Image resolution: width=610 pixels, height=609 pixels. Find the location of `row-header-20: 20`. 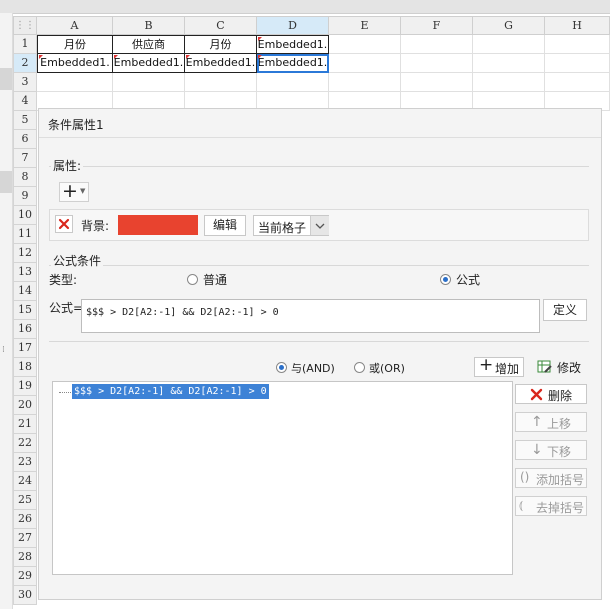

row-header-20: 20 is located at coordinates (25, 405).